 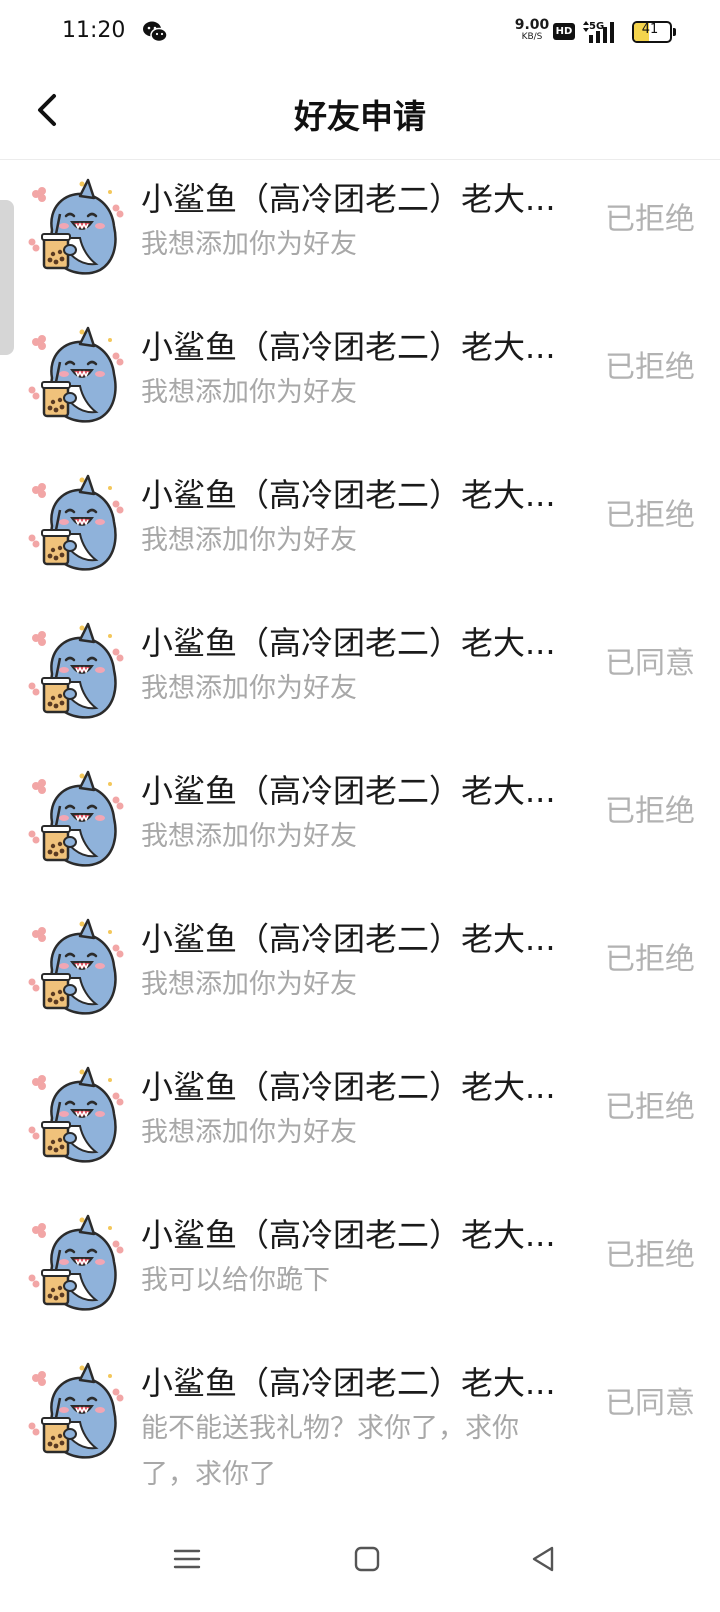 I want to click on battery-level: 41, so click(x=650, y=29).